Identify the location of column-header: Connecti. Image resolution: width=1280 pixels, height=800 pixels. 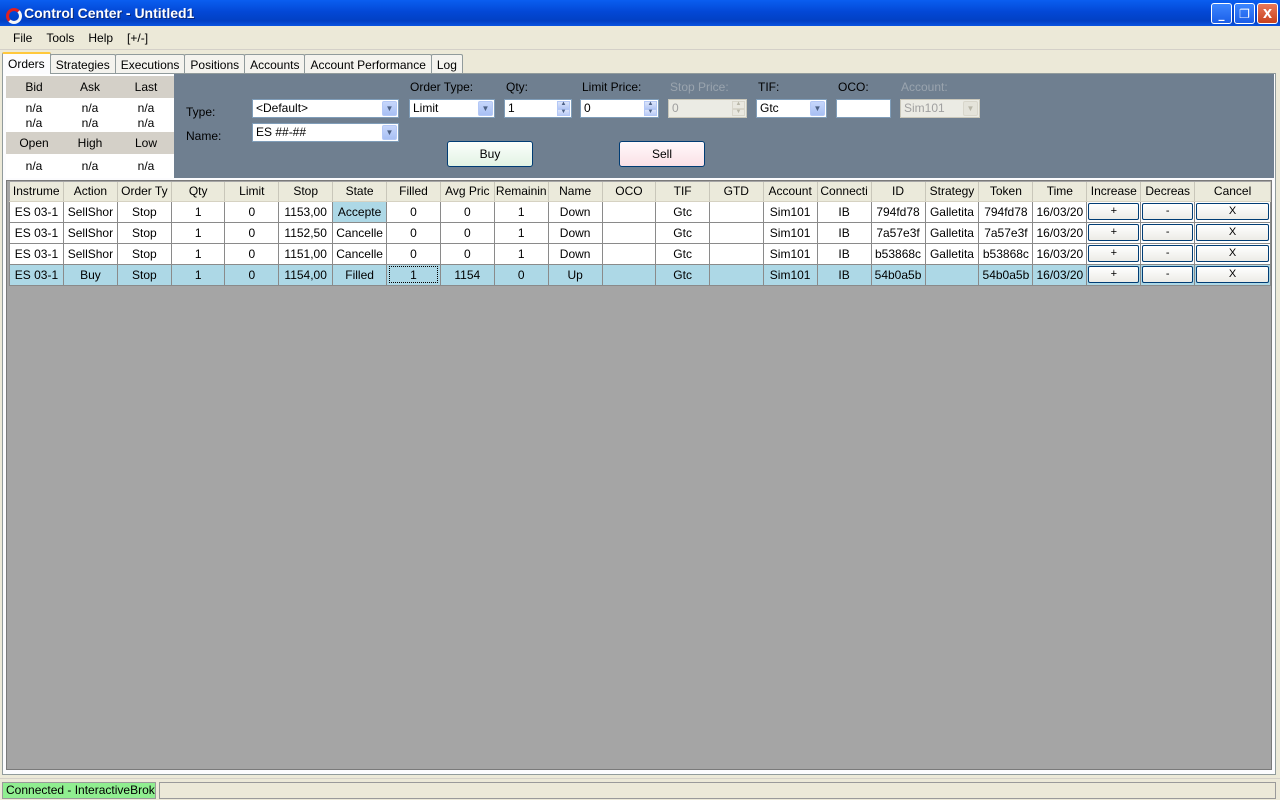
(844, 192).